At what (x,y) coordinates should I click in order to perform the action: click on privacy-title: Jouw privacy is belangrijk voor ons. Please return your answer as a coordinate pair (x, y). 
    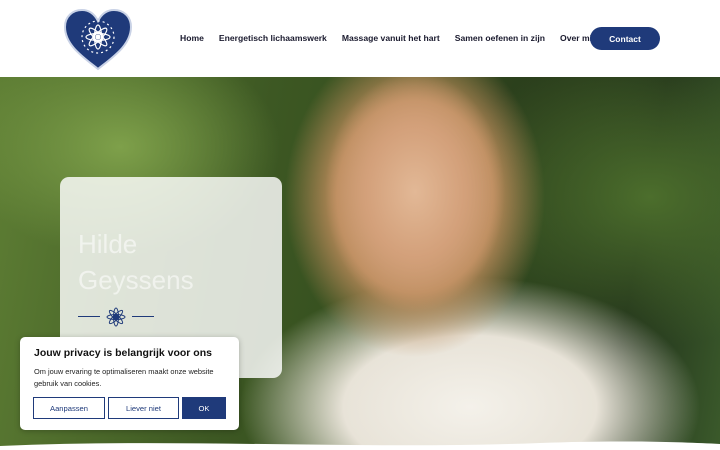
    Looking at the image, I should click on (123, 353).